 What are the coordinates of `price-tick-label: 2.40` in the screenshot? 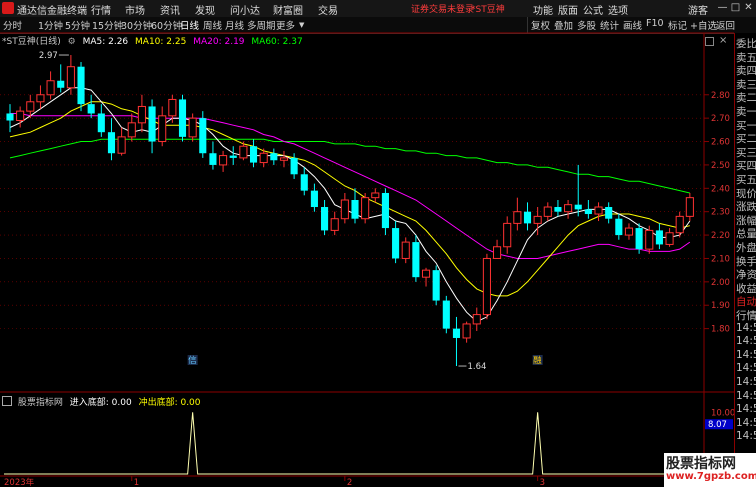 It's located at (720, 189).